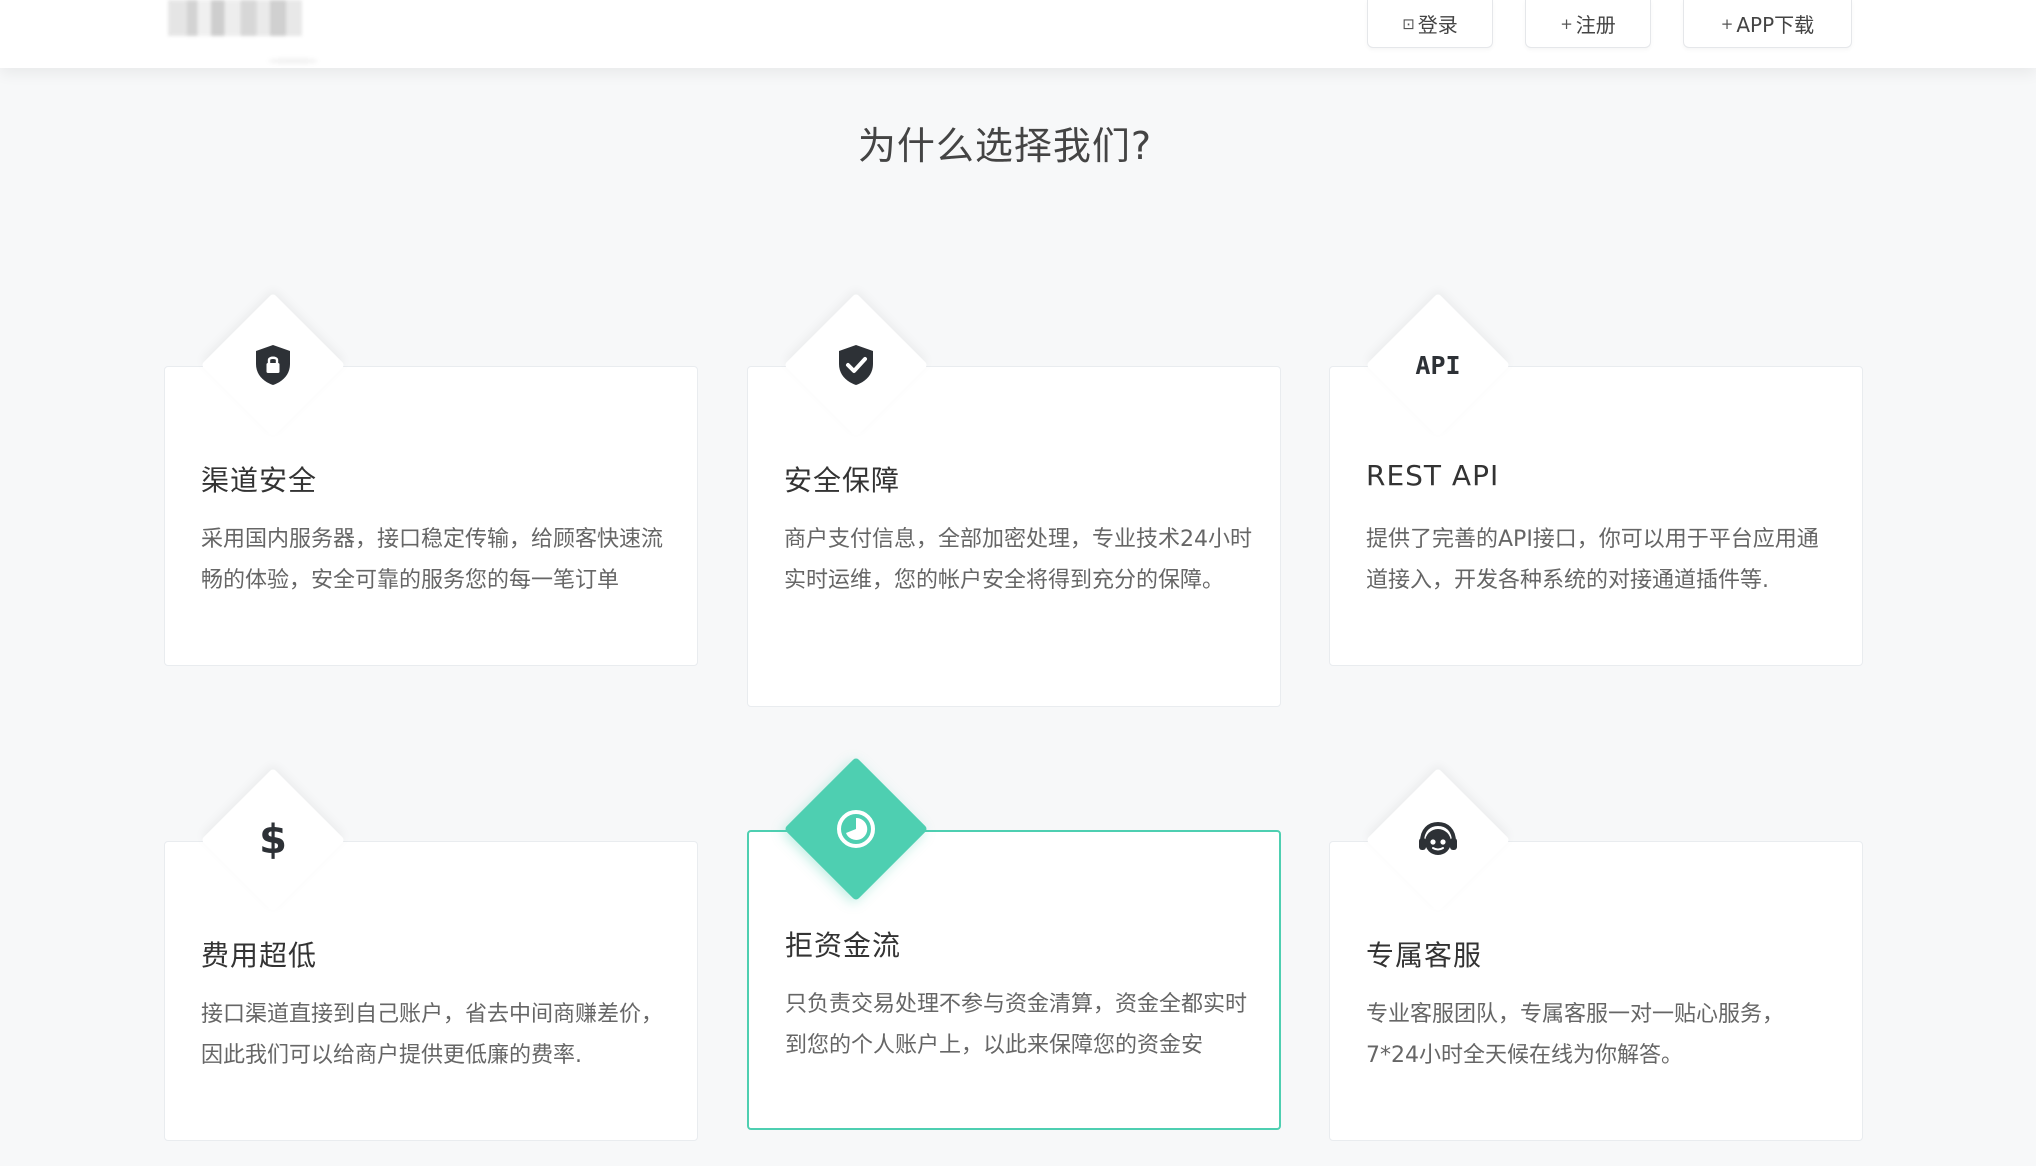  What do you see at coordinates (1424, 955) in the screenshot?
I see `feature-title: 专属客服` at bounding box center [1424, 955].